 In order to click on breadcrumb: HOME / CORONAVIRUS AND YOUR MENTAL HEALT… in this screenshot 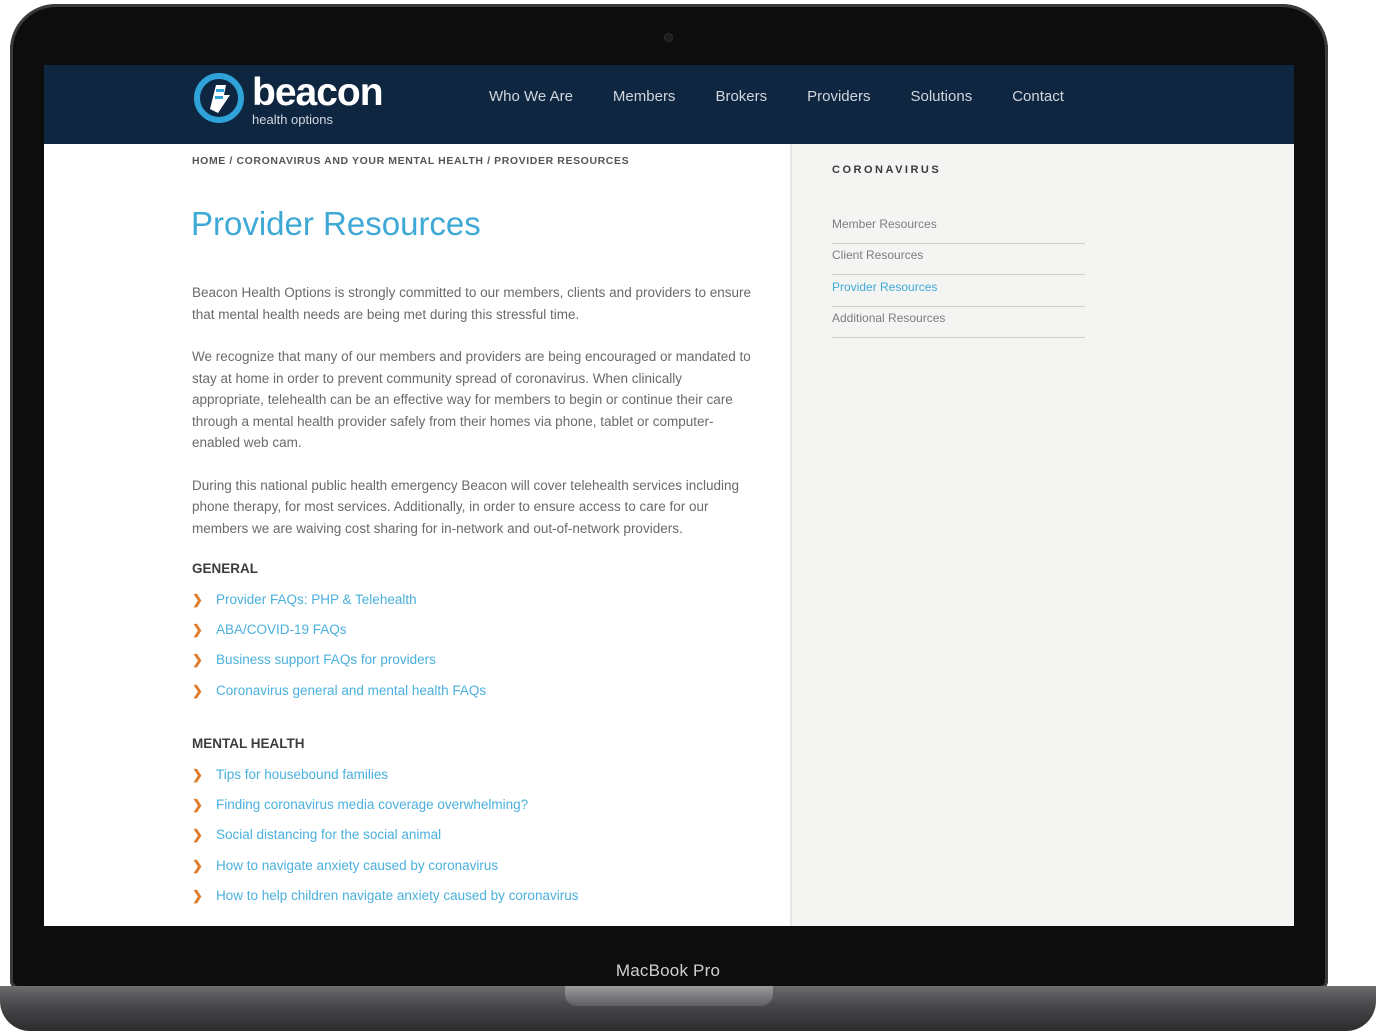, I will do `click(410, 161)`.